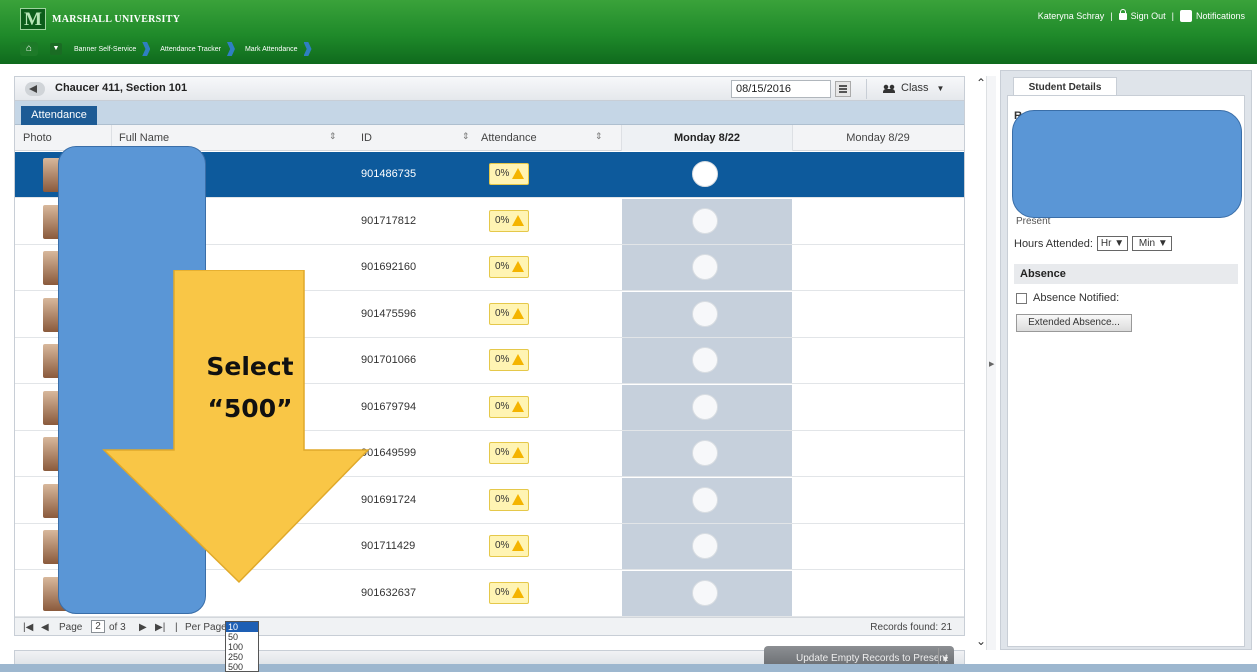  I want to click on per-page-option: 500, so click(242, 666).